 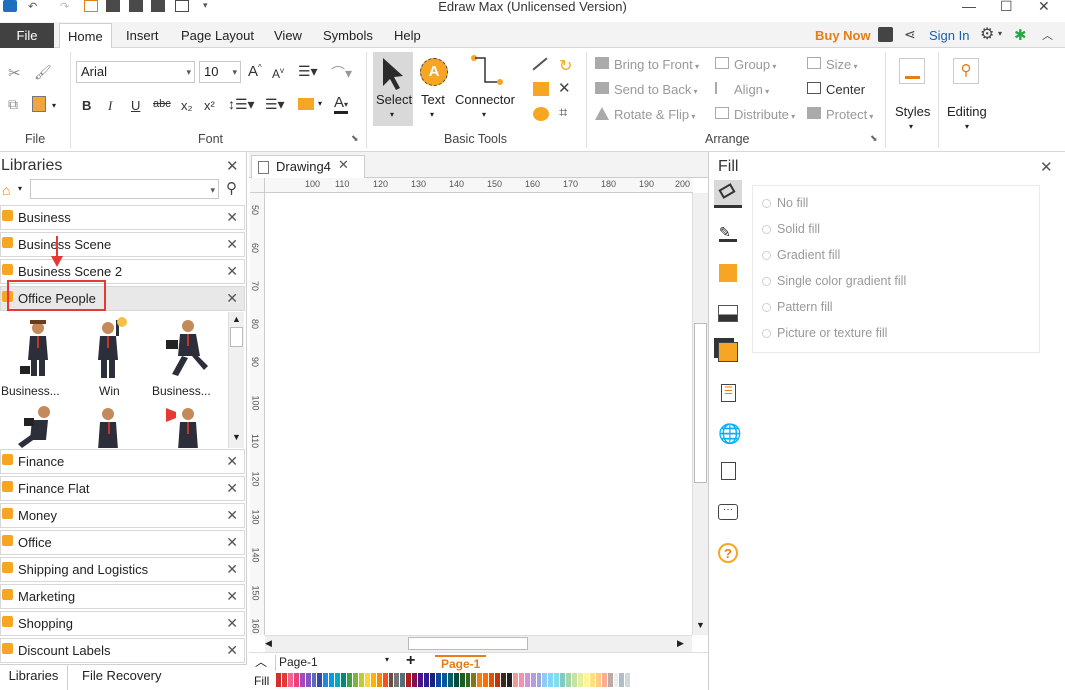 What do you see at coordinates (122, 650) in the screenshot?
I see `library-item-discount-labels: Discount Labels ✕` at bounding box center [122, 650].